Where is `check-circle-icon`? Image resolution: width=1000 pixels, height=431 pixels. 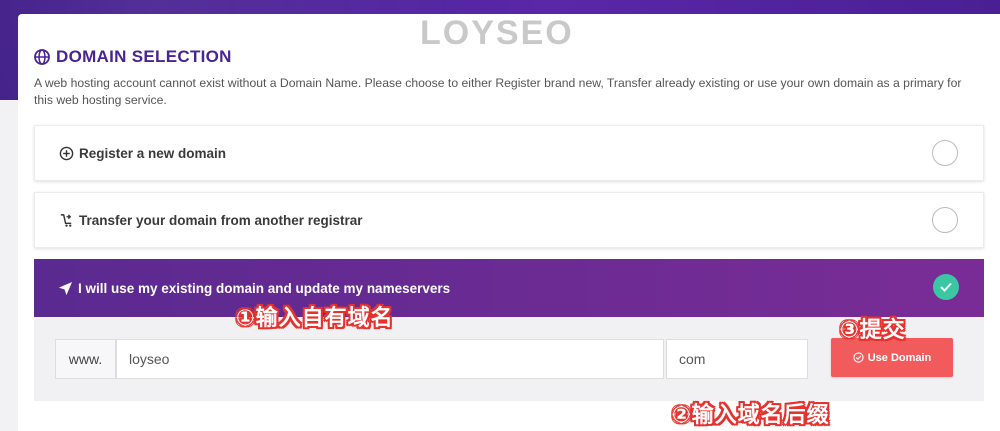 check-circle-icon is located at coordinates (858, 357).